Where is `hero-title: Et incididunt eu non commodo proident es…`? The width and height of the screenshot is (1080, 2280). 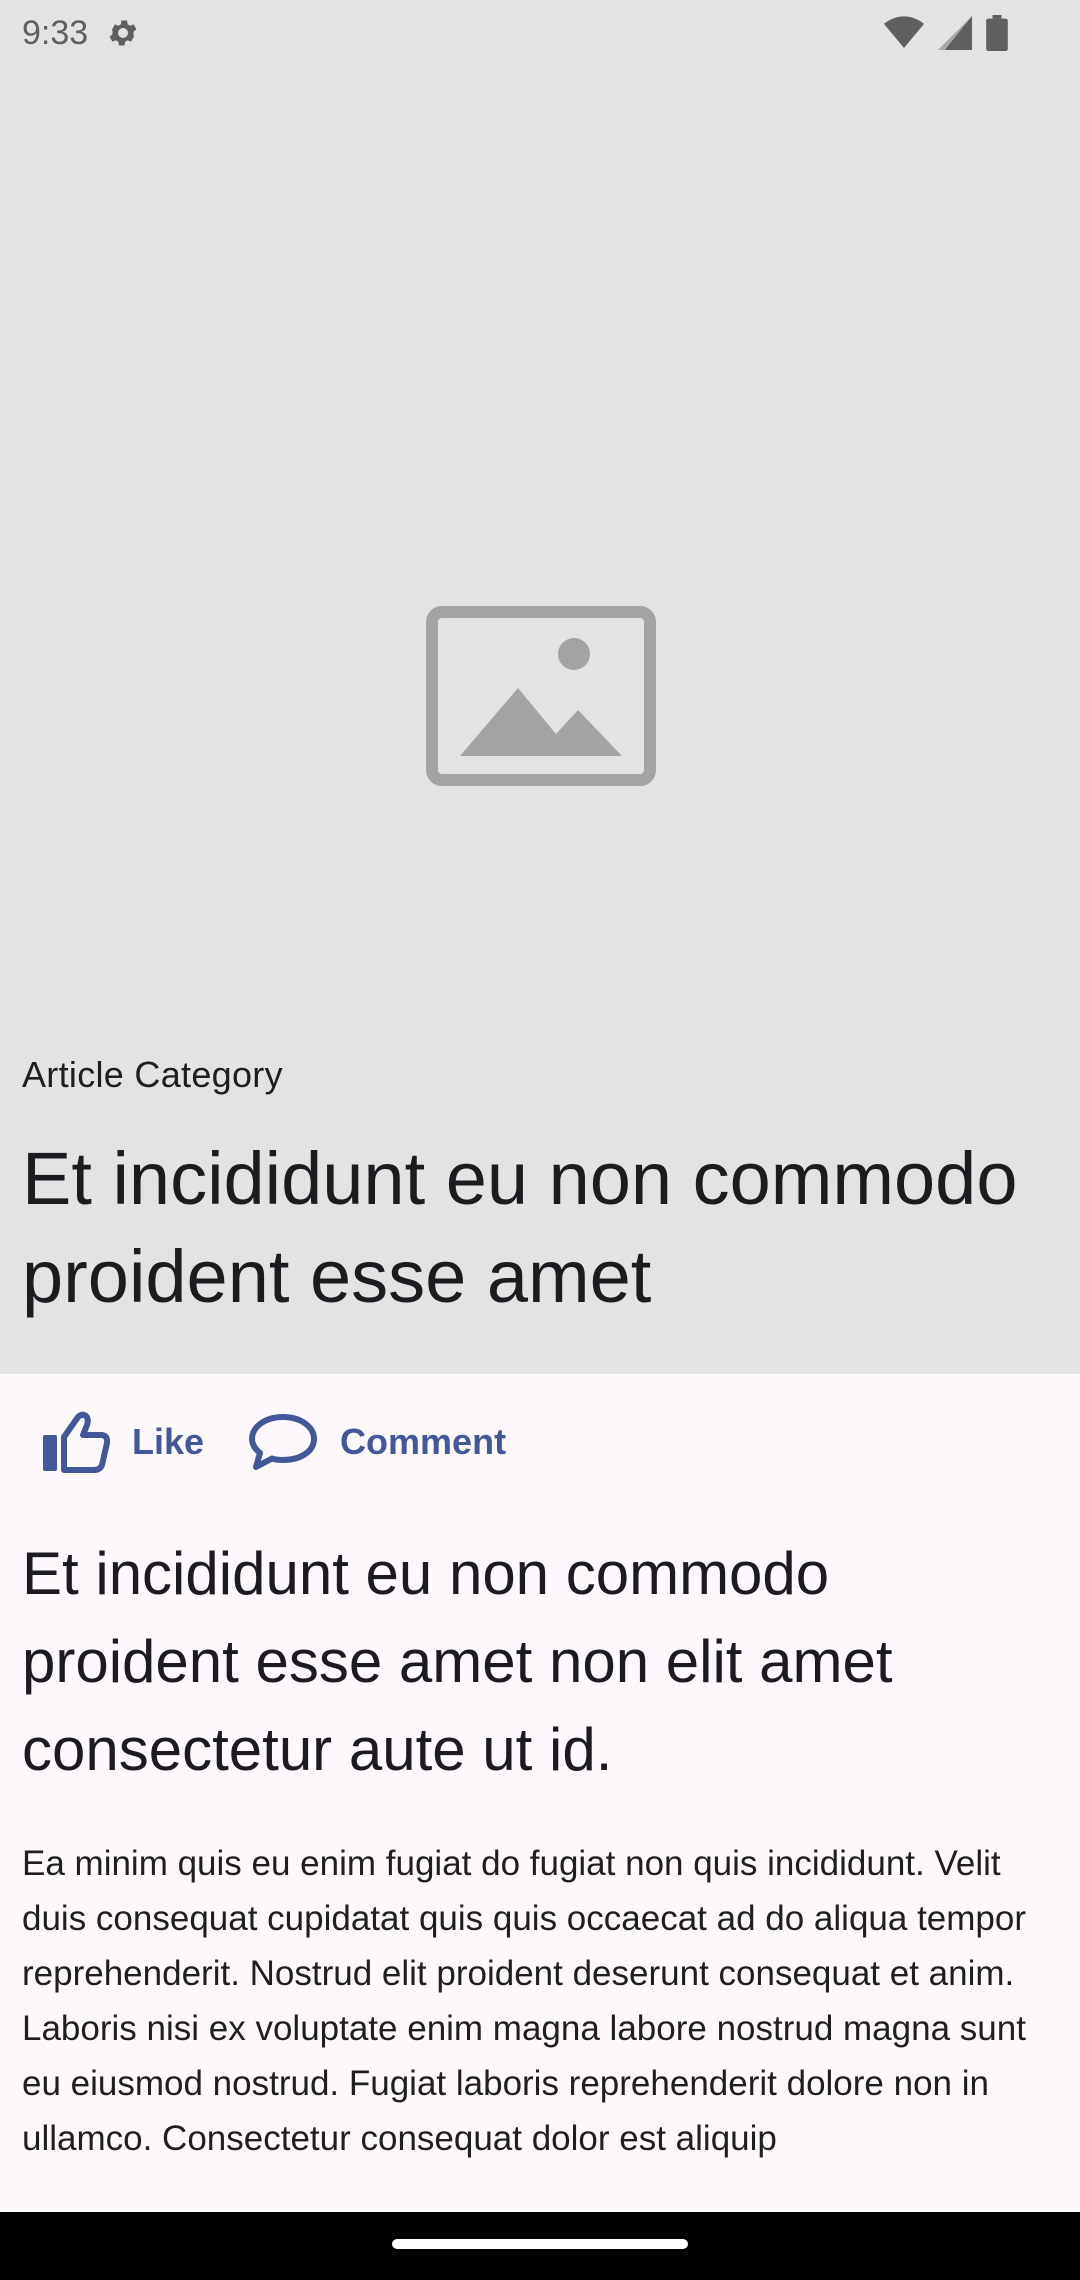
hero-title: Et incididunt eu non commodo proident es… is located at coordinates (520, 1227).